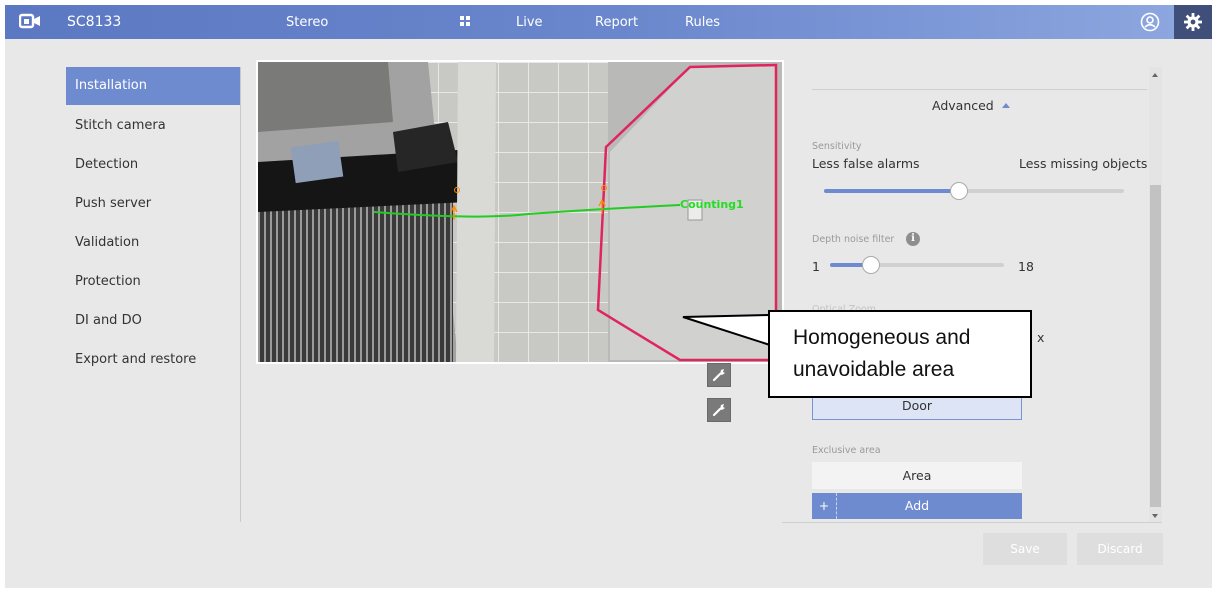 The height and width of the screenshot is (590, 1217). What do you see at coordinates (1155, 75) in the screenshot?
I see `scroll-up-arrow-icon` at bounding box center [1155, 75].